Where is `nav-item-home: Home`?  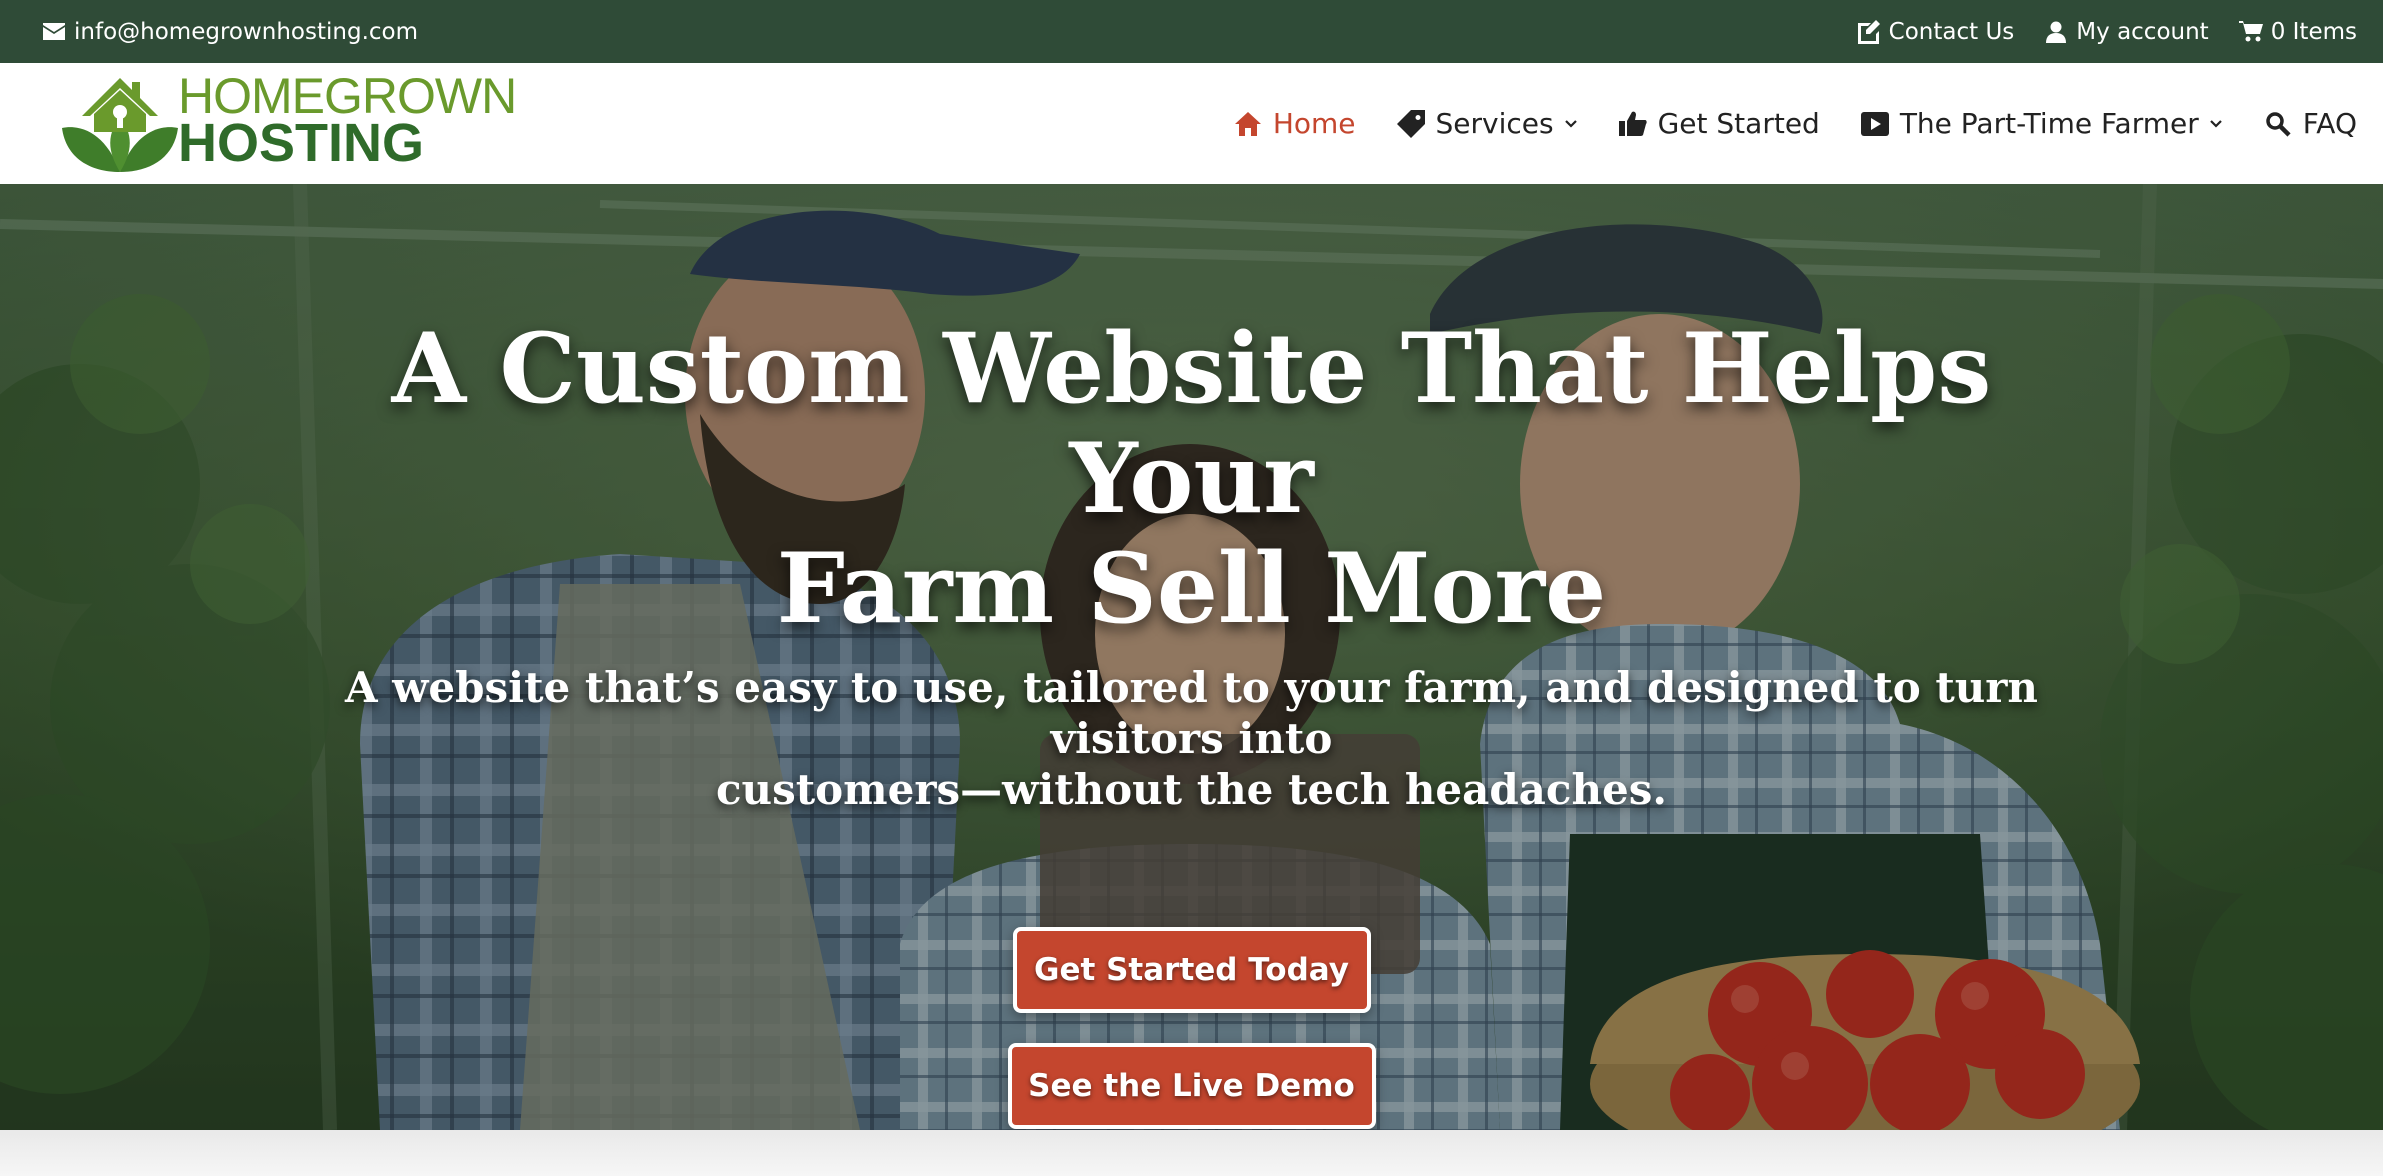
nav-item-home: Home is located at coordinates (1294, 123).